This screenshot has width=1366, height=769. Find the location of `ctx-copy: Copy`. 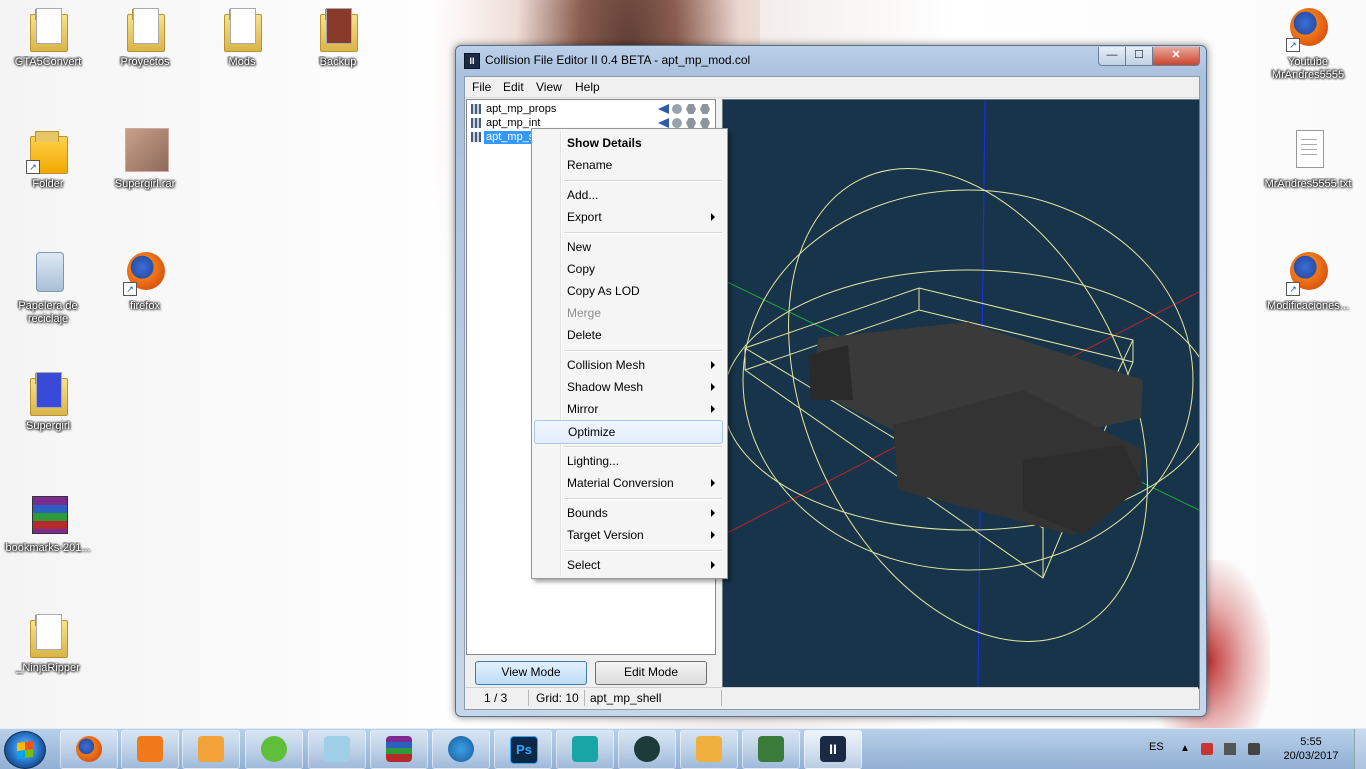

ctx-copy: Copy is located at coordinates (628, 269).